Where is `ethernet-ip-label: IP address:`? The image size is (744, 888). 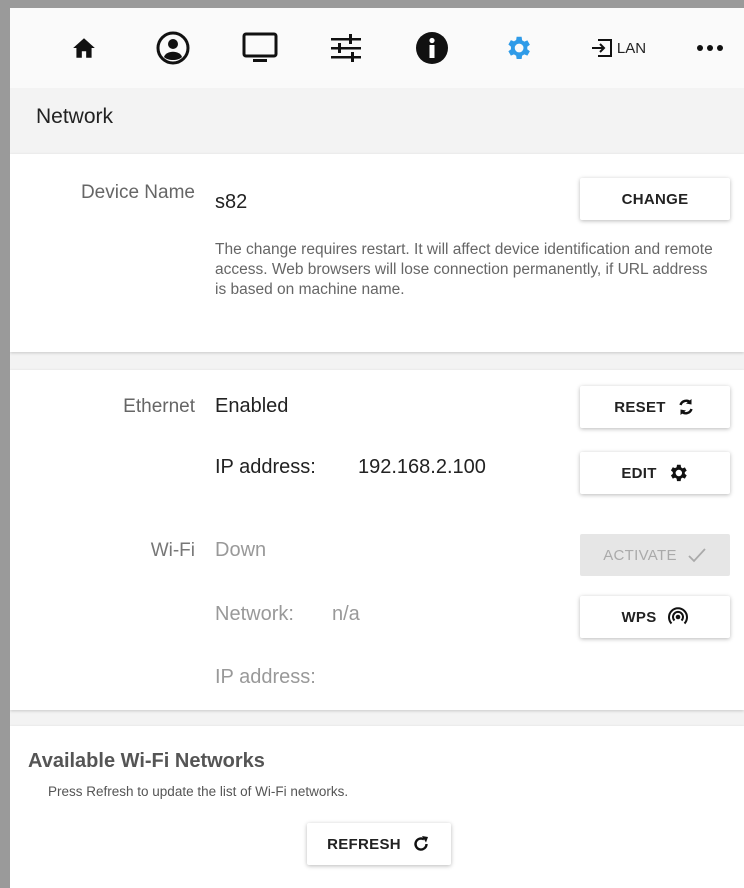 ethernet-ip-label: IP address: is located at coordinates (265, 467).